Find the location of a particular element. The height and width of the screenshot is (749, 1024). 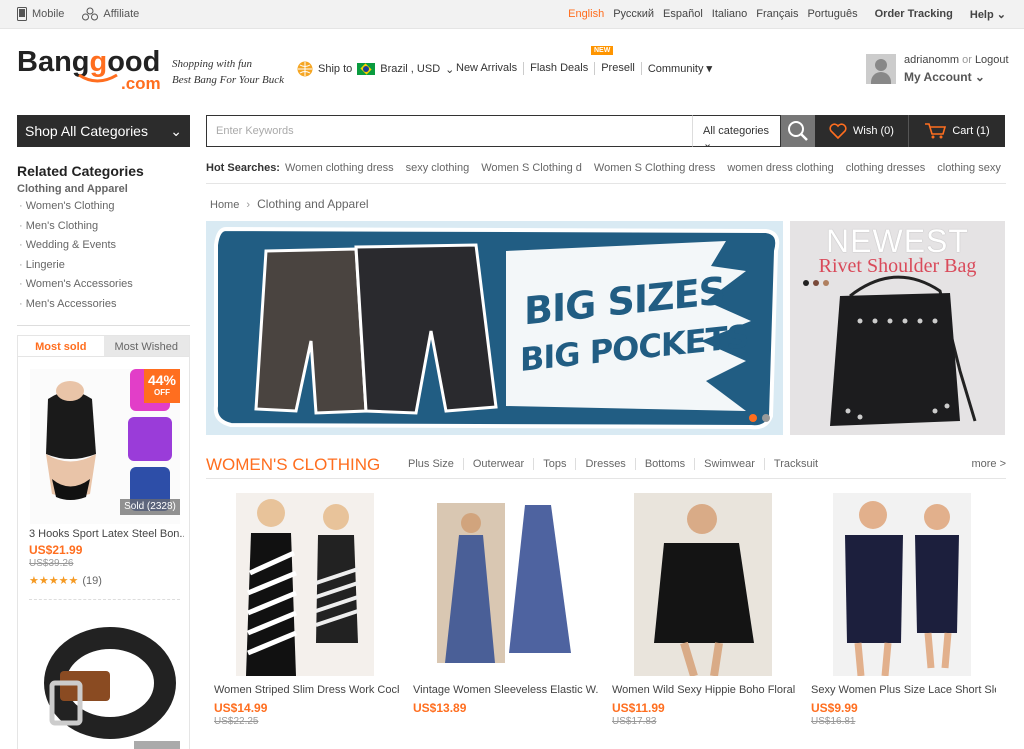

section-tab: Bottoms is located at coordinates (664, 464).